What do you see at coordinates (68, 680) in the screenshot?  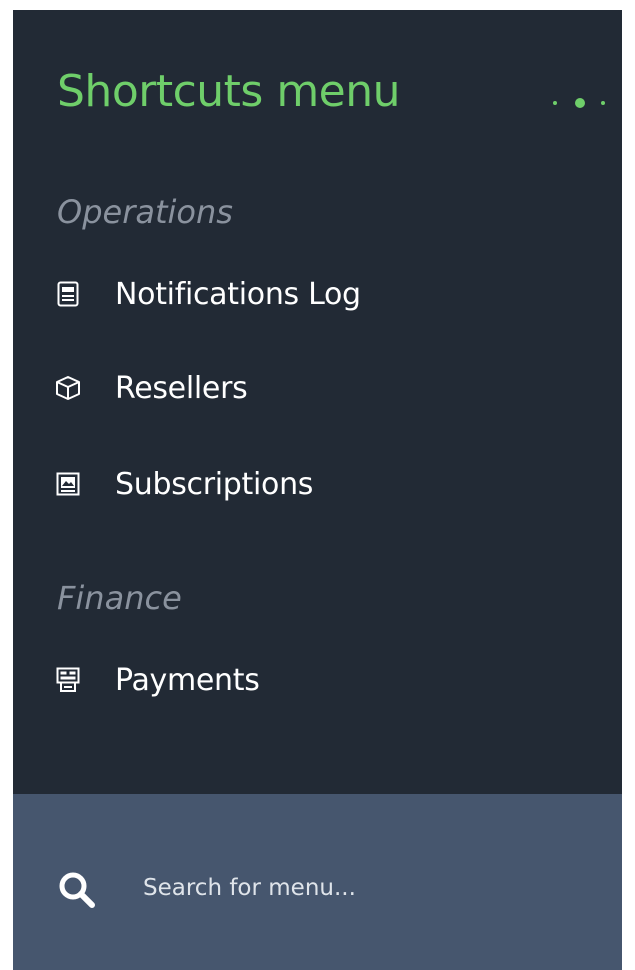 I see `payments-icon` at bounding box center [68, 680].